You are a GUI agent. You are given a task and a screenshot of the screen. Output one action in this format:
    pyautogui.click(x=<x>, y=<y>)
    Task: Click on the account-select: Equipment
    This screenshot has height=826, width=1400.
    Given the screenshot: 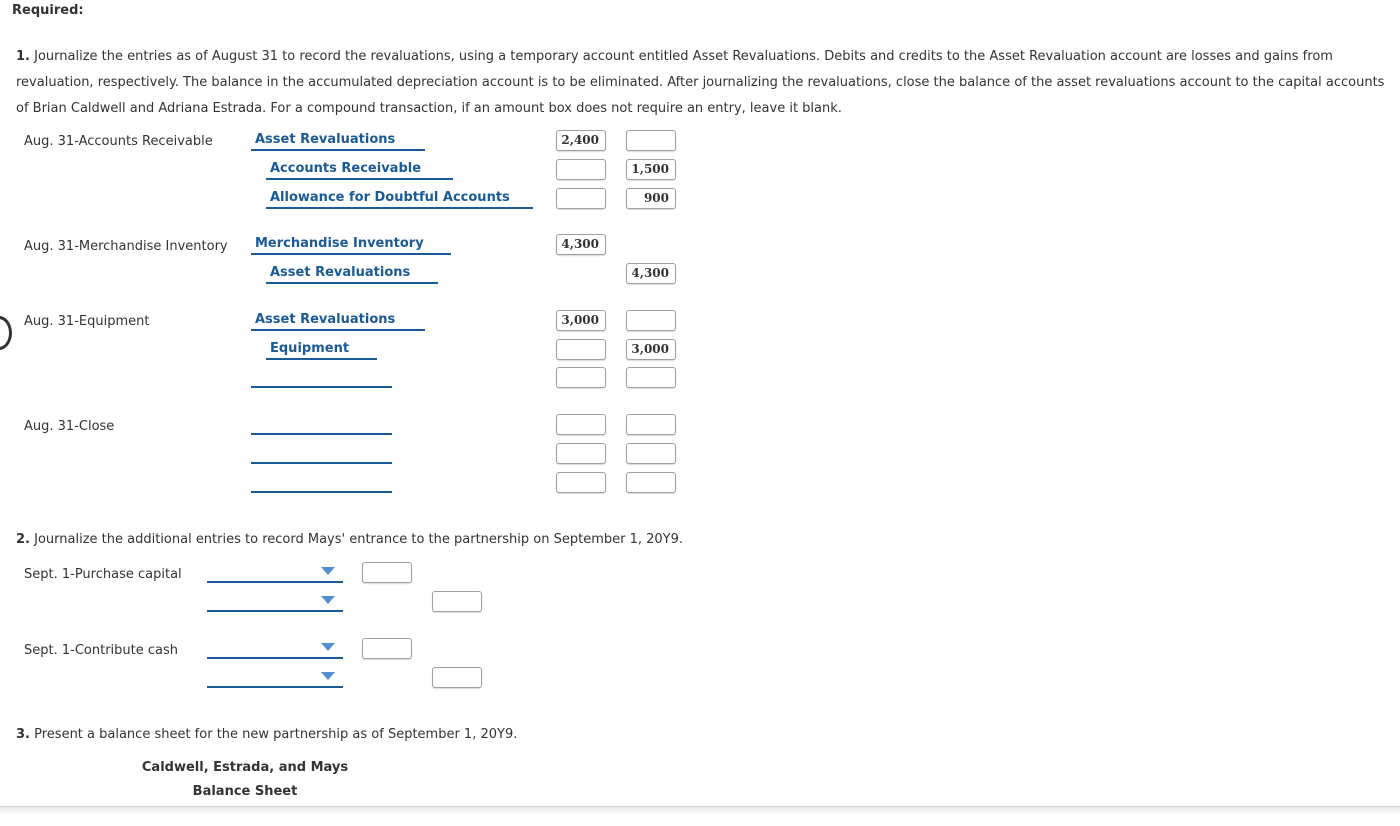 What is the action you would take?
    pyautogui.click(x=321, y=350)
    